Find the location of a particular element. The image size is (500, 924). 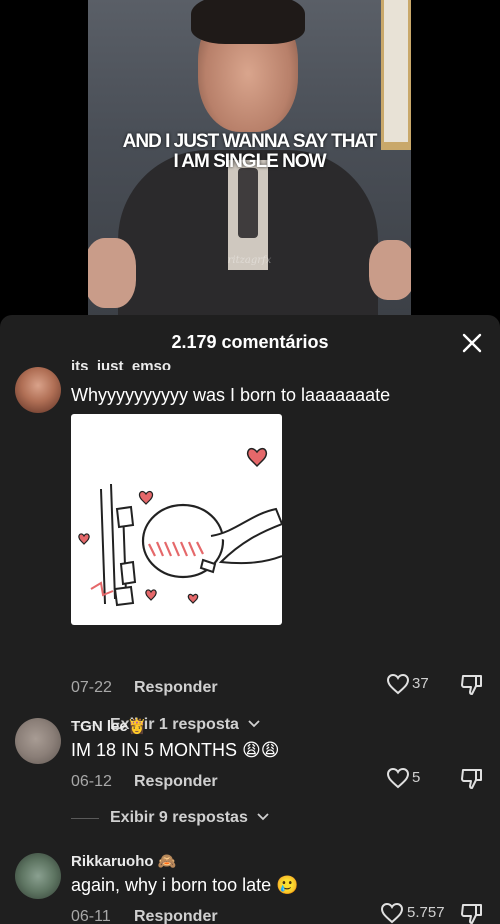

comment-text: again, why i born too late 🥲 is located at coordinates (185, 885).